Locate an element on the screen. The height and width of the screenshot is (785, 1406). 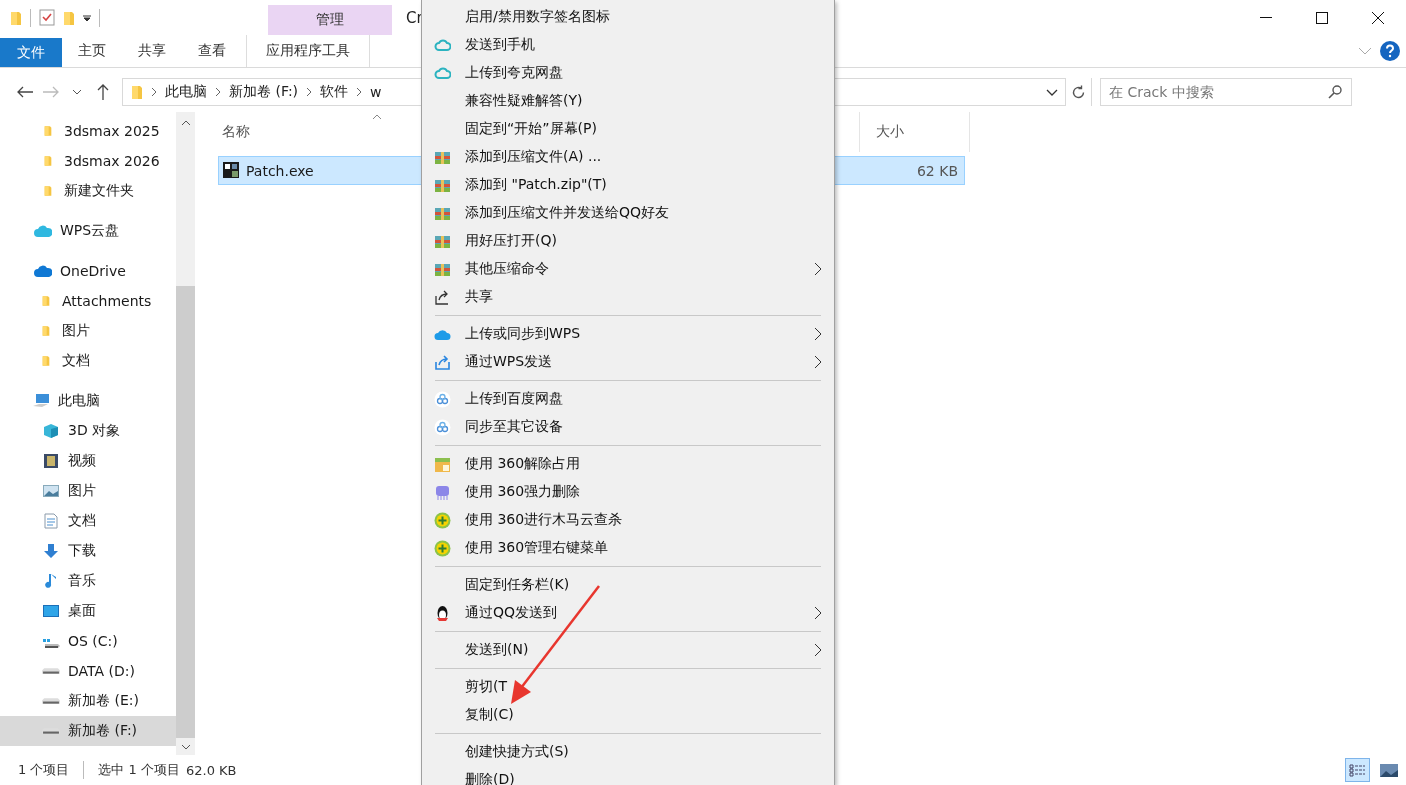
breadcrumb: 软件 is located at coordinates (334, 92).